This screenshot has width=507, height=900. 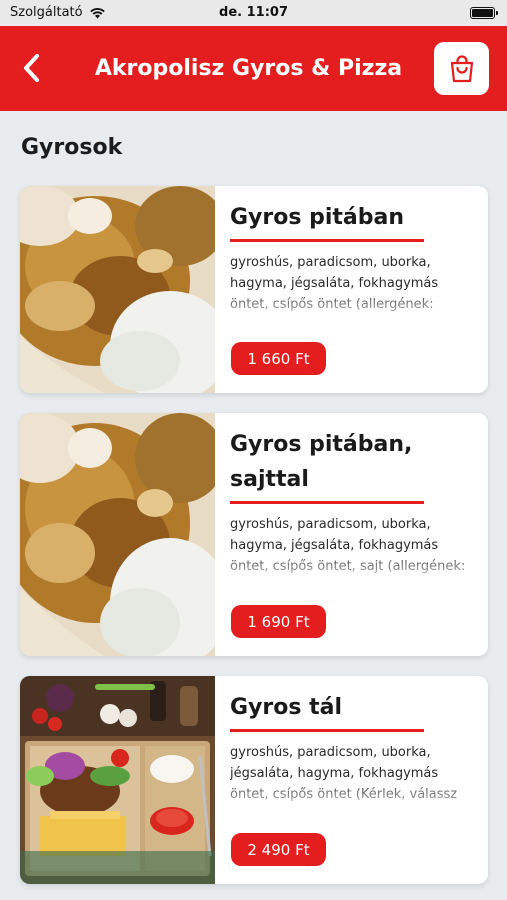 What do you see at coordinates (321, 462) in the screenshot?
I see `product-name: Gyros pitában, sajttal` at bounding box center [321, 462].